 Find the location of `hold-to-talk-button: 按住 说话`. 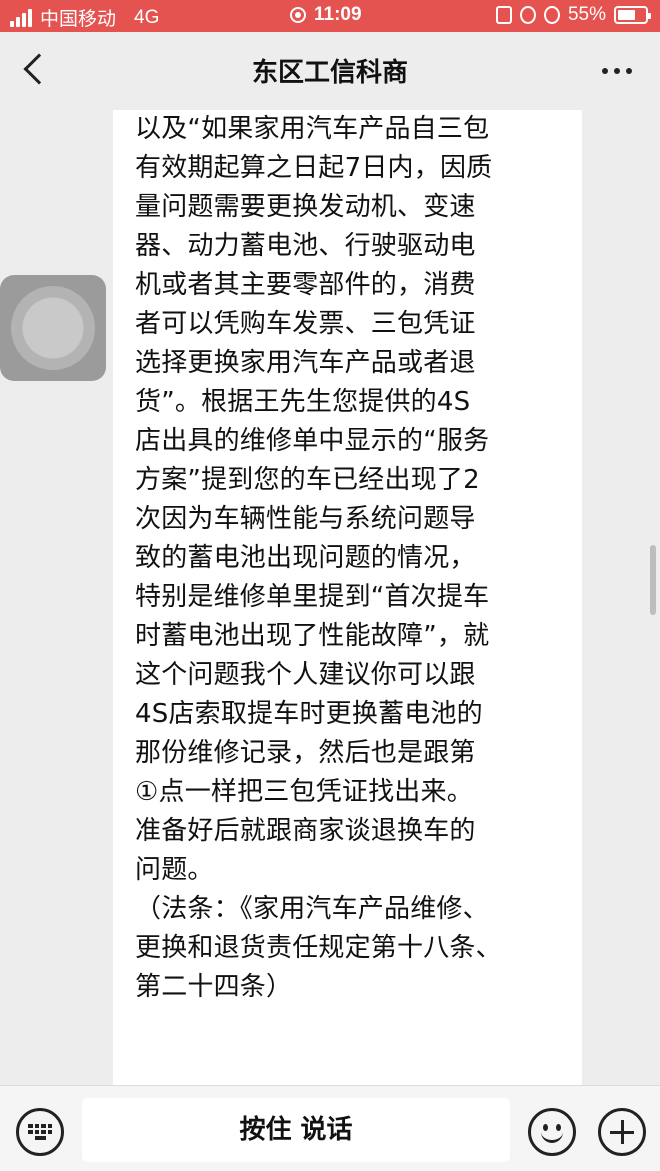

hold-to-talk-button: 按住 说话 is located at coordinates (296, 1130).